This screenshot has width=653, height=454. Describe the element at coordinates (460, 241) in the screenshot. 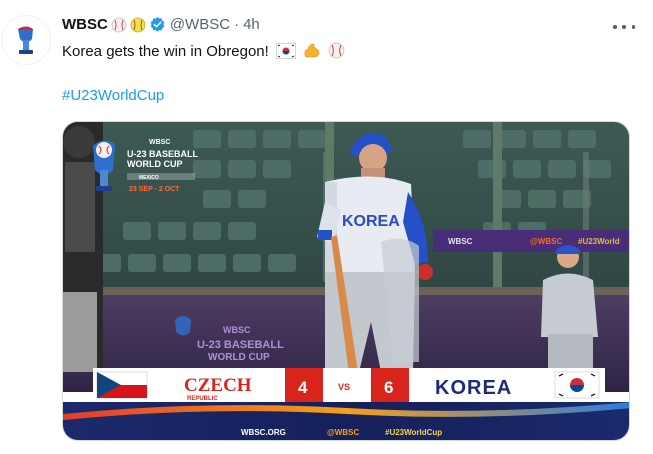

I see `svg-text: WBSC` at that location.